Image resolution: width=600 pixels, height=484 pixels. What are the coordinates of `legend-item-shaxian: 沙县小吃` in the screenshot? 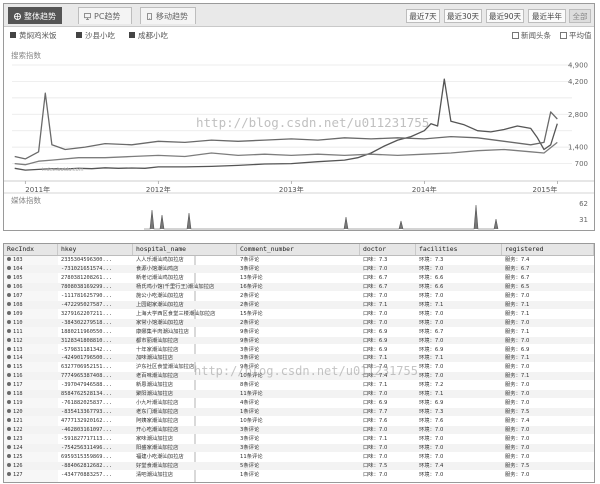 It's located at (95, 36).